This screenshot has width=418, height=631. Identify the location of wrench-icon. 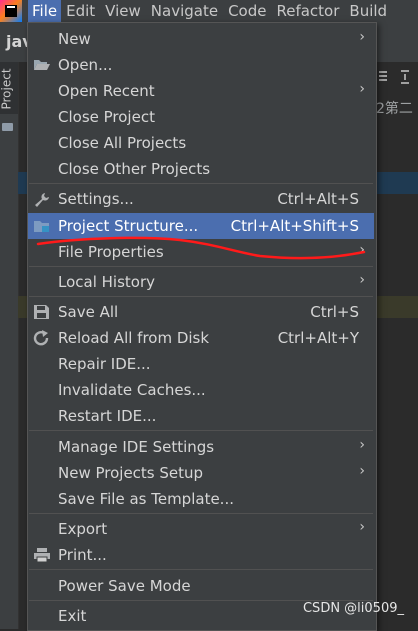
(42, 200).